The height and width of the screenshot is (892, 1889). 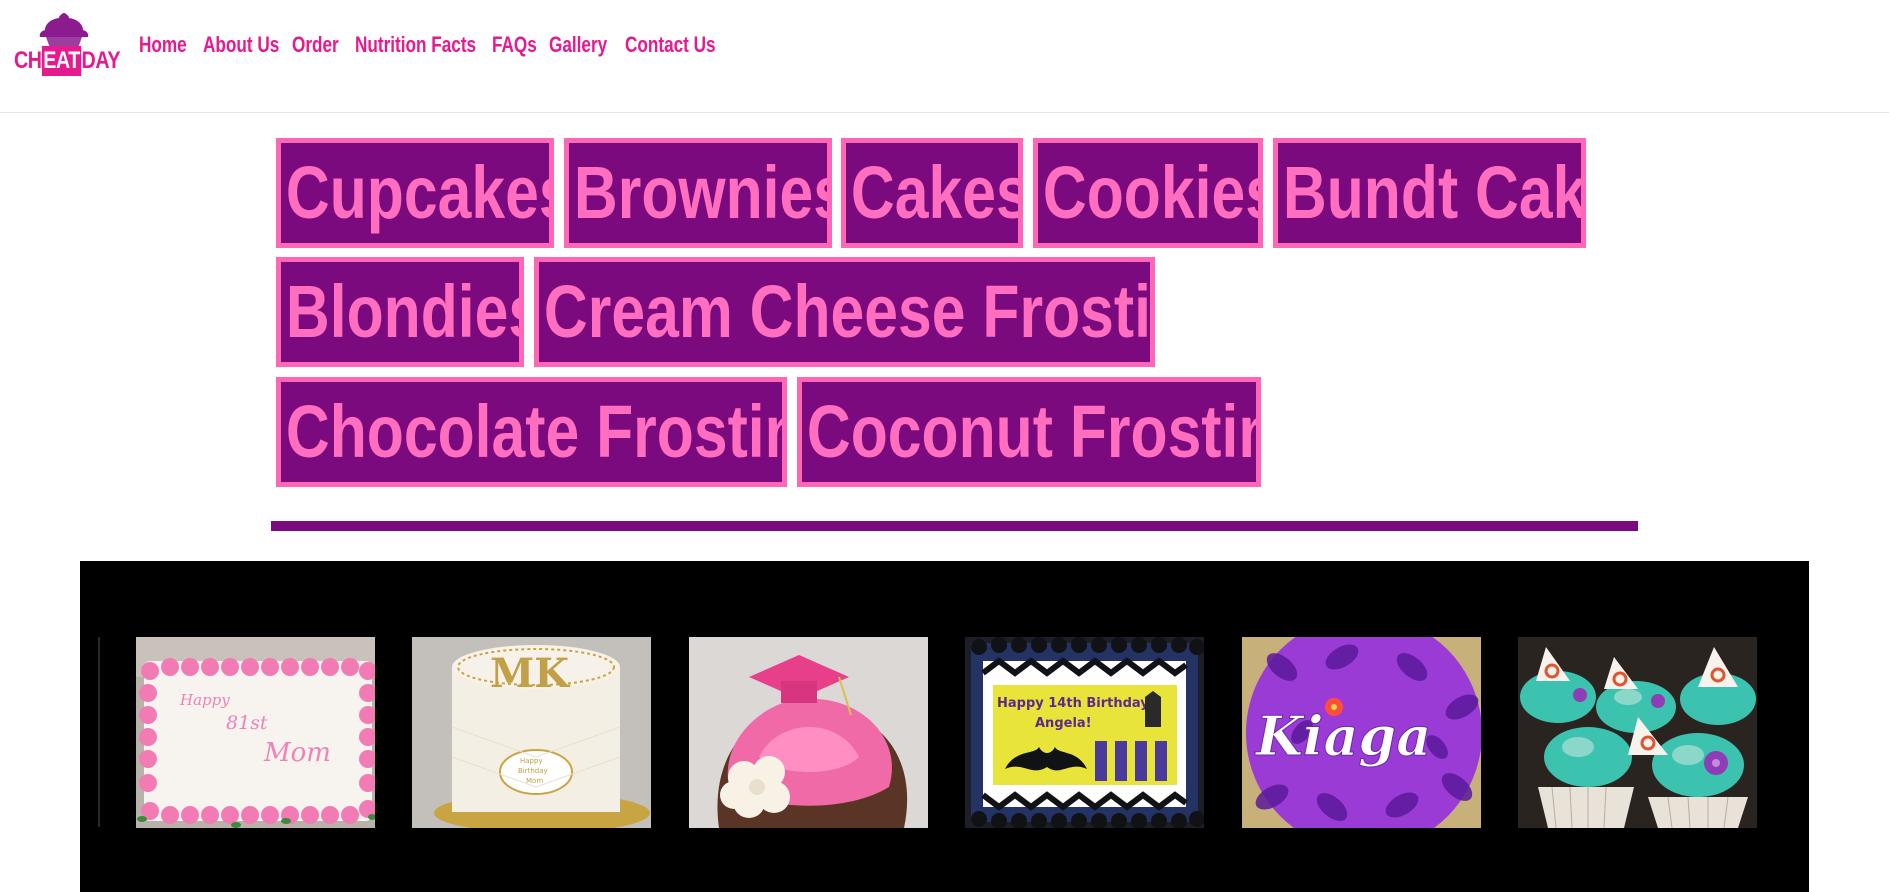 I want to click on kiaga-cake-image: Kiaga, so click(x=1361, y=732).